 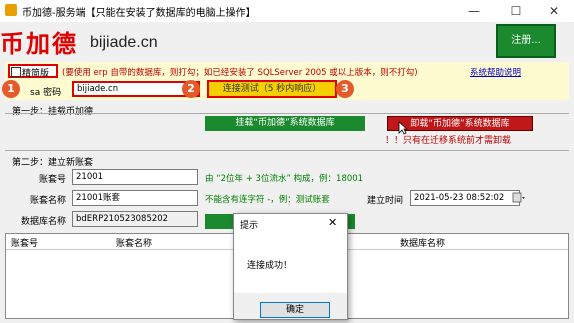 I want to click on account-no-label: 账套号, so click(x=52, y=180).